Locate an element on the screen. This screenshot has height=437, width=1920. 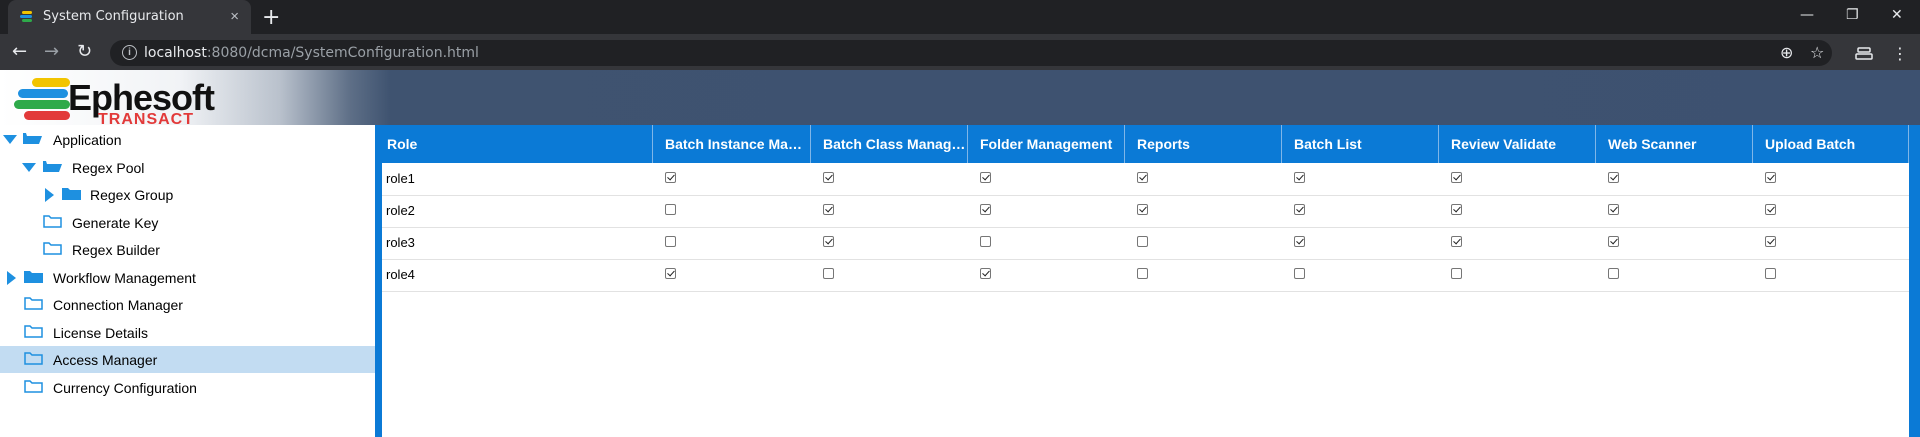
reload-button: ↻ is located at coordinates (84, 51).